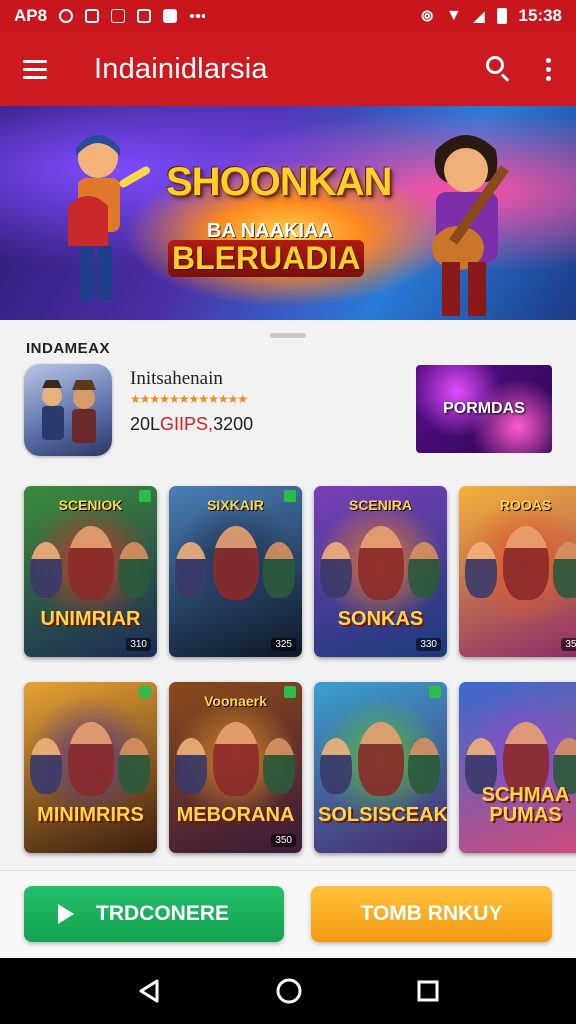  I want to click on app-notification-icon, so click(118, 16).